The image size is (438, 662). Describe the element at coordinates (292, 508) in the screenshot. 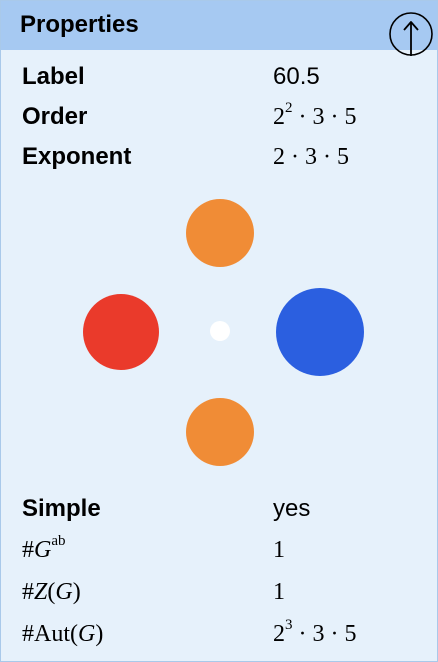

I see `property-value: yes` at that location.